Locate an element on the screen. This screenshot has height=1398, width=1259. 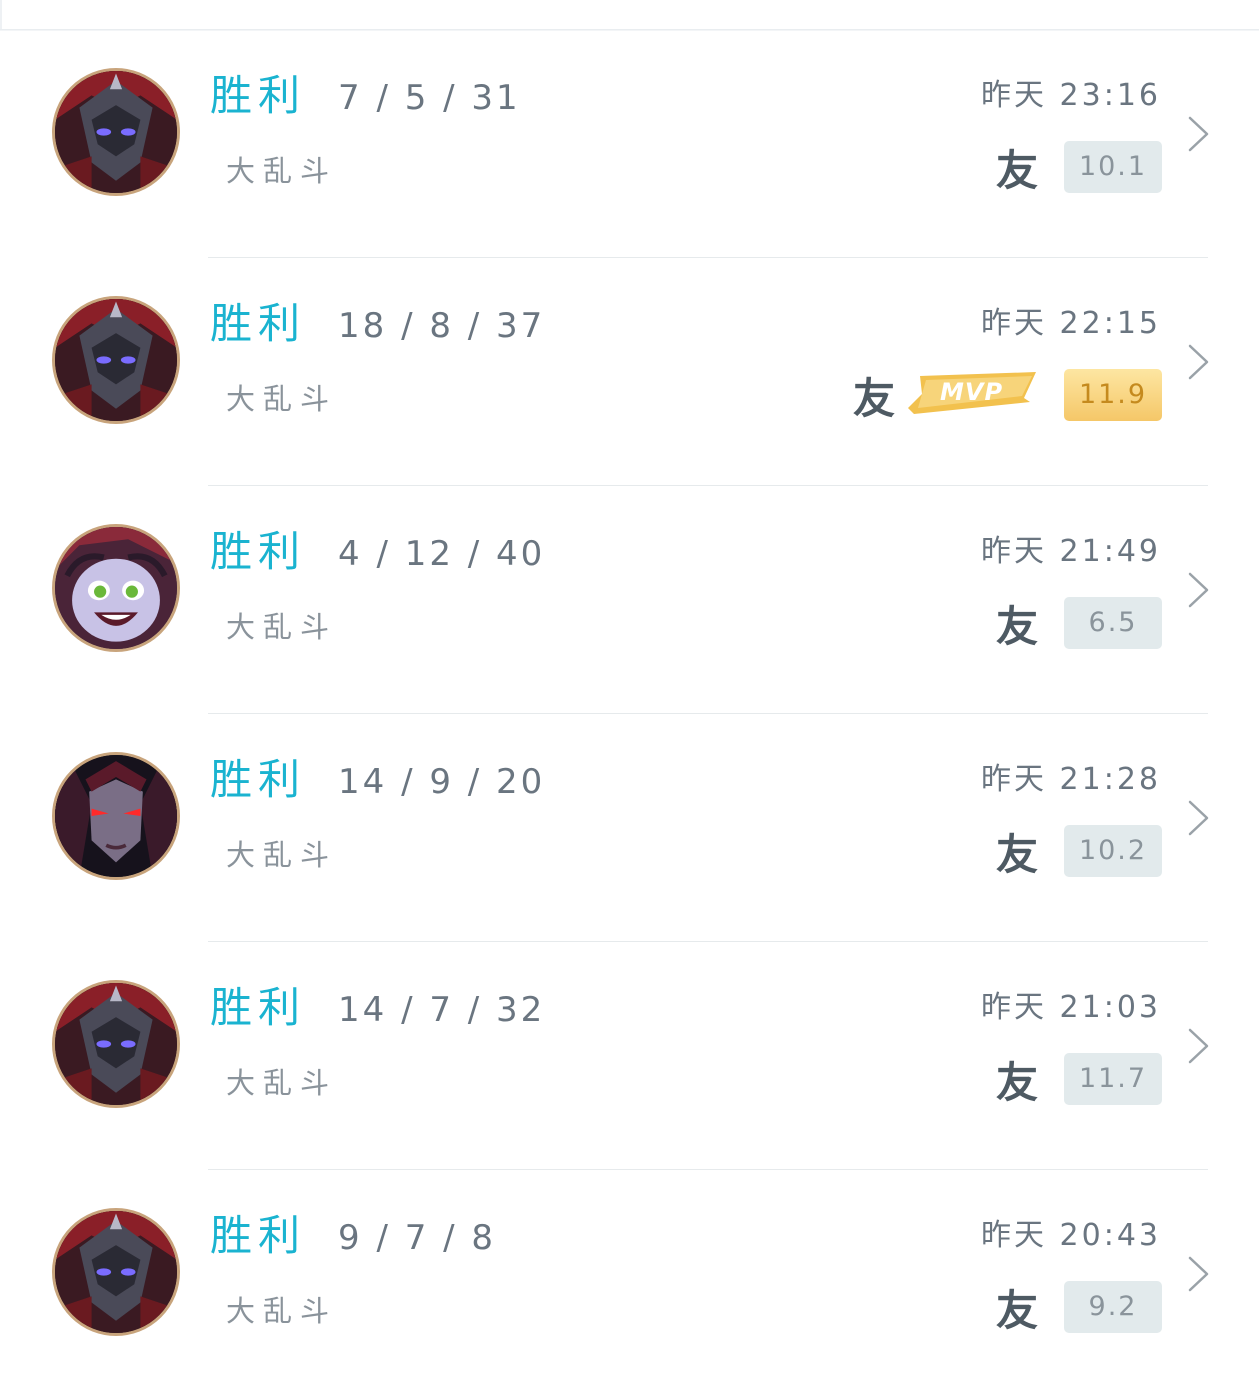
match-clock: 22:15 is located at coordinates (1110, 323).